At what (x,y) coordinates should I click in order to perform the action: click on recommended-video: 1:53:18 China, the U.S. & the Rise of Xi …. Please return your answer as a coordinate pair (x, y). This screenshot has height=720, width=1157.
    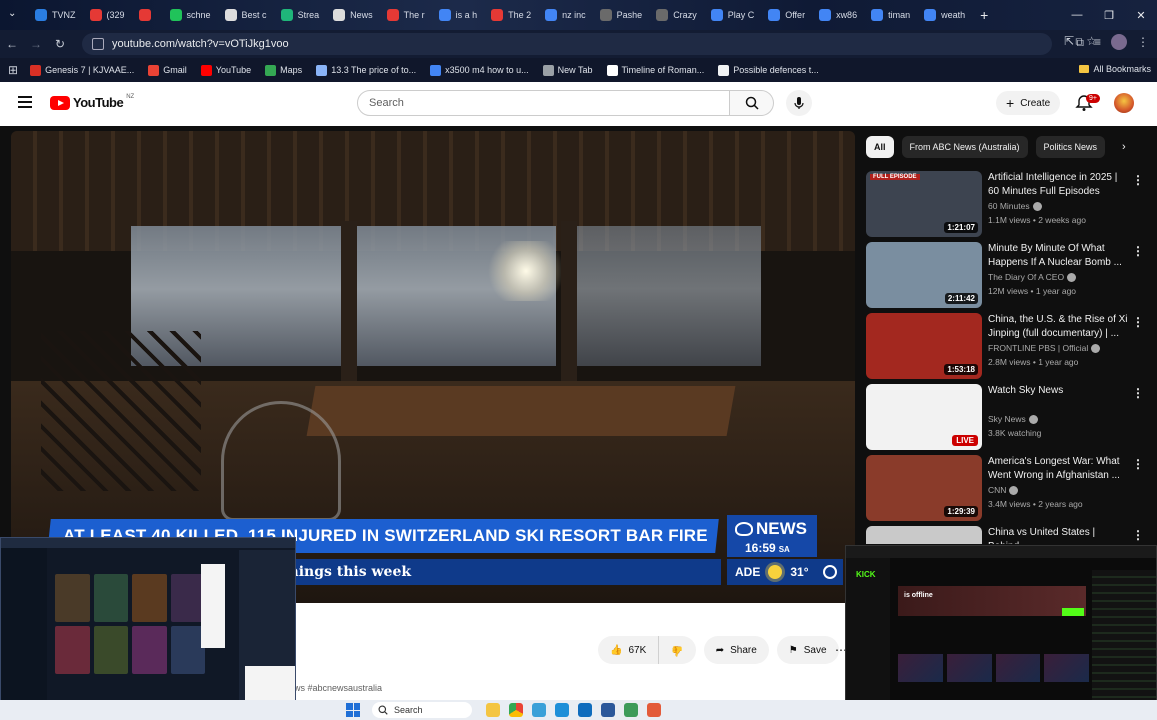
    Looking at the image, I should click on (1009, 346).